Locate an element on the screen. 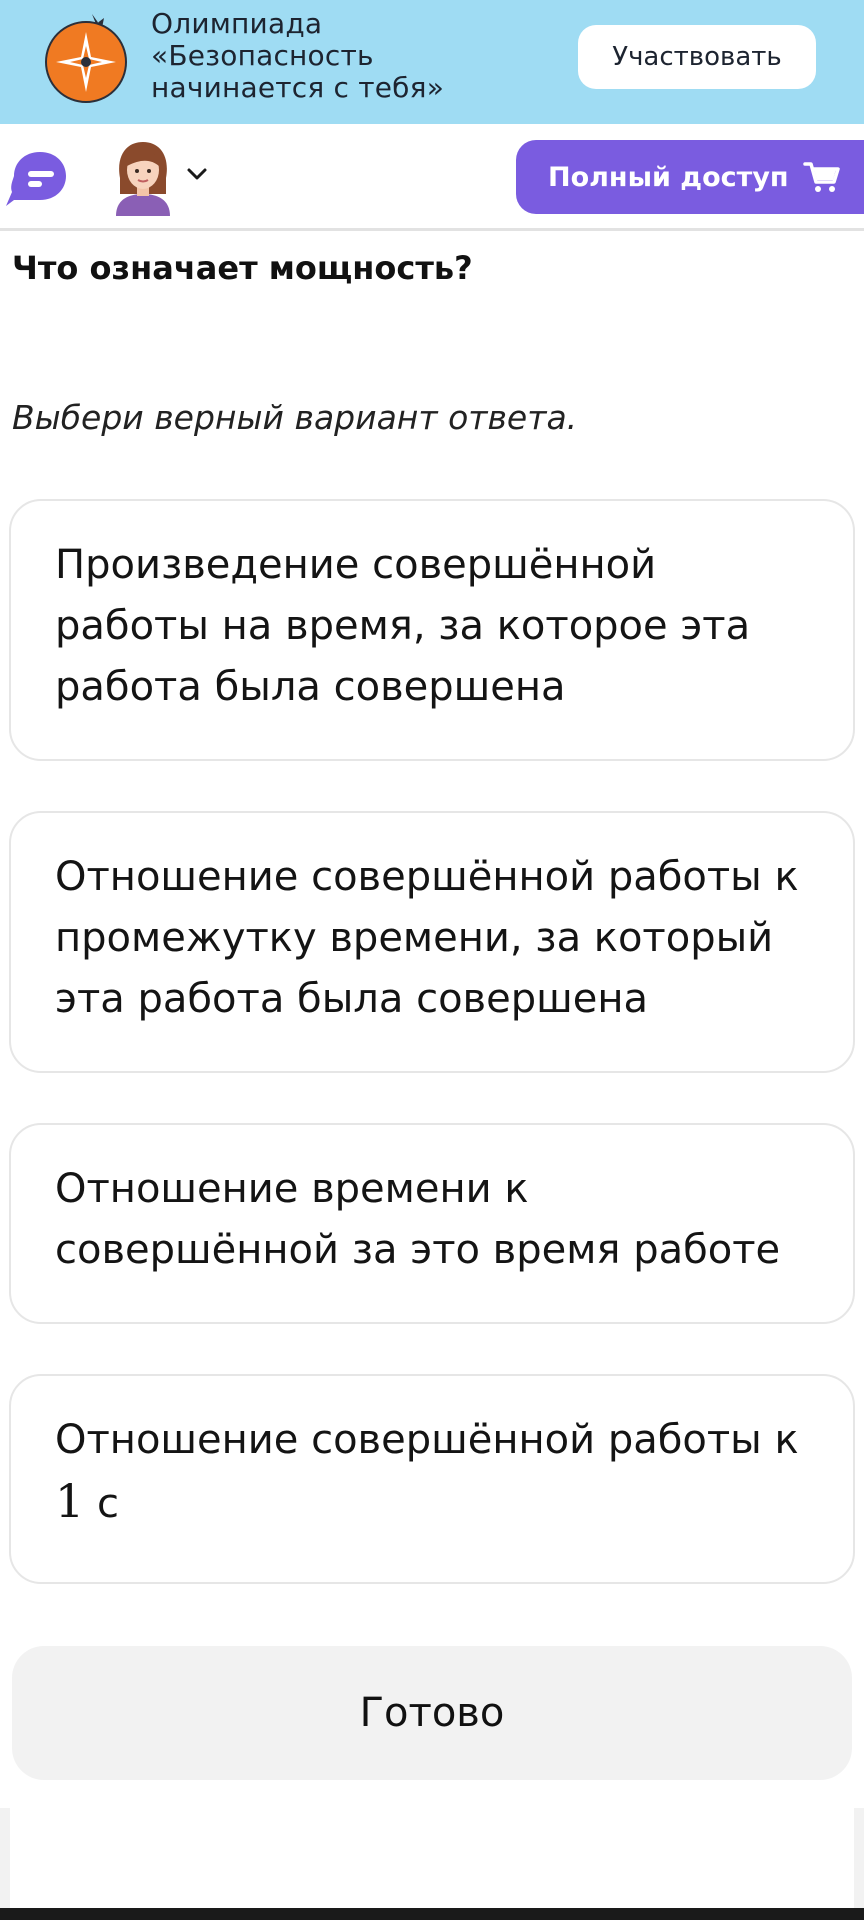  answer-line: Отношение времени к is located at coordinates (292, 1189).